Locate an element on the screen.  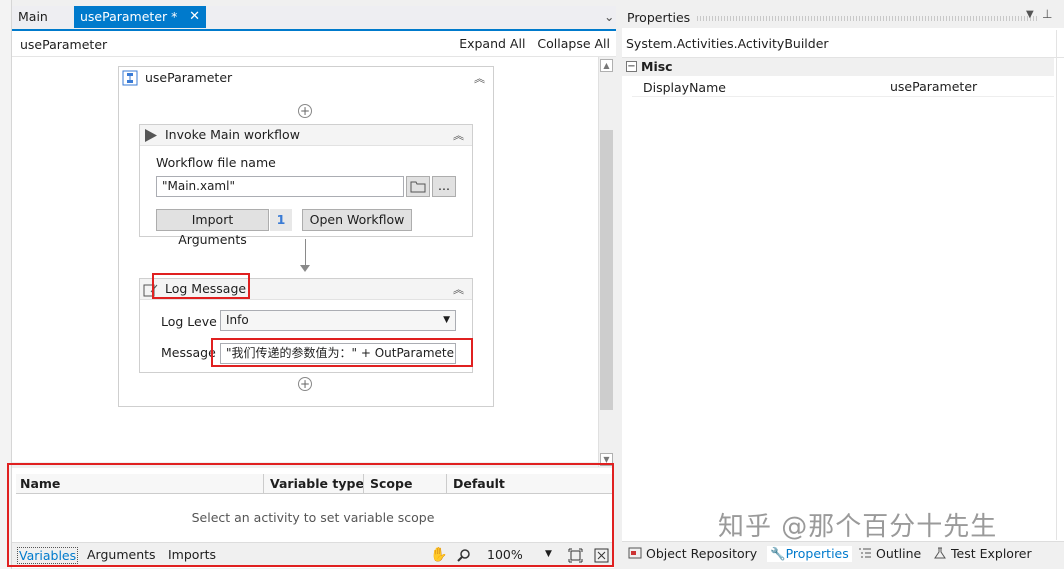
invoke-workflow-header: Invoke Main workflow ︽ is located at coordinates (306, 135).